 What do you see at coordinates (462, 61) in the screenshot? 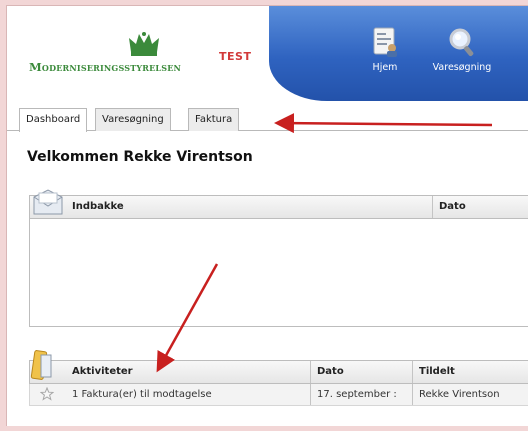
I see `nav-varesogning-button: Varesøgning` at bounding box center [462, 61].